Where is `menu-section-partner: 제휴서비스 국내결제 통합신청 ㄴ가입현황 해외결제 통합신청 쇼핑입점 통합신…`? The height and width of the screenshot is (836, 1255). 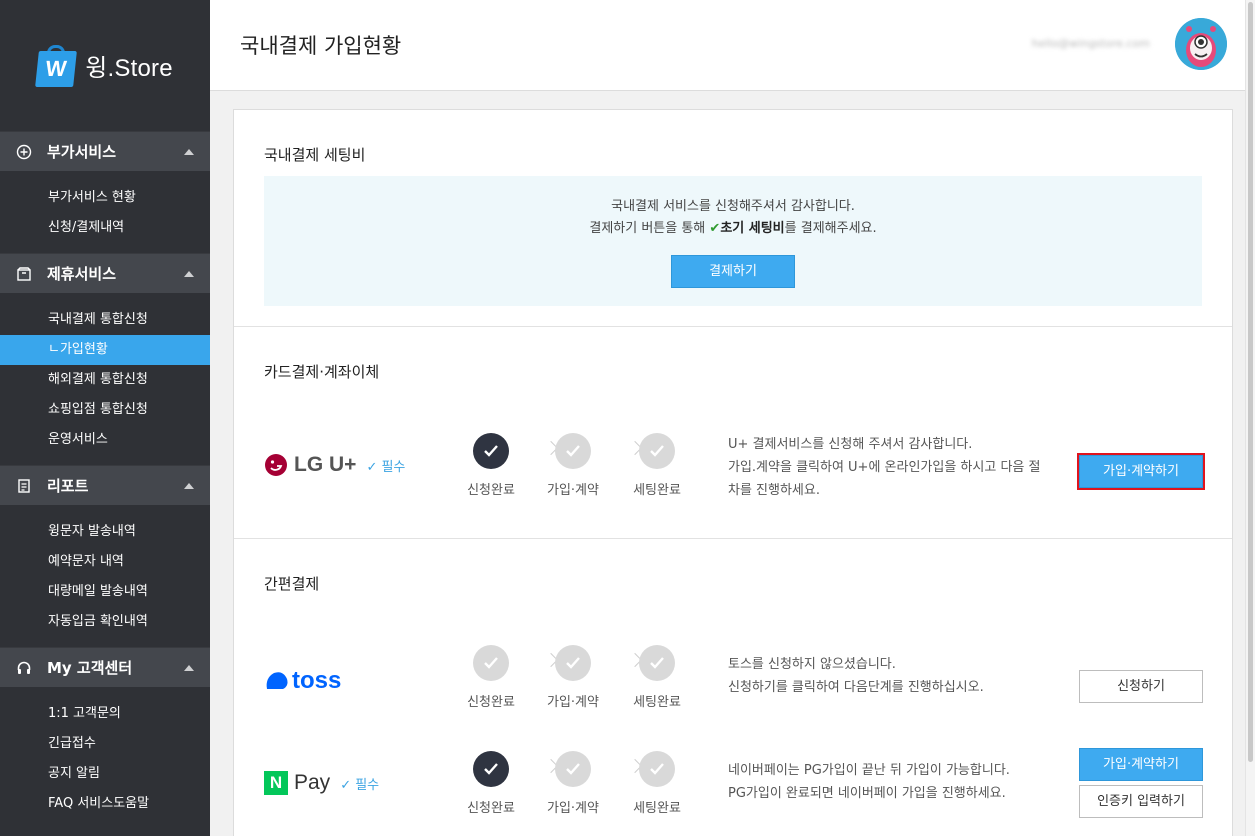 menu-section-partner: 제휴서비스 국내결제 통합신청 ㄴ가입현황 해외결제 통합신청 쇼핑입점 통합신… is located at coordinates (105, 359).